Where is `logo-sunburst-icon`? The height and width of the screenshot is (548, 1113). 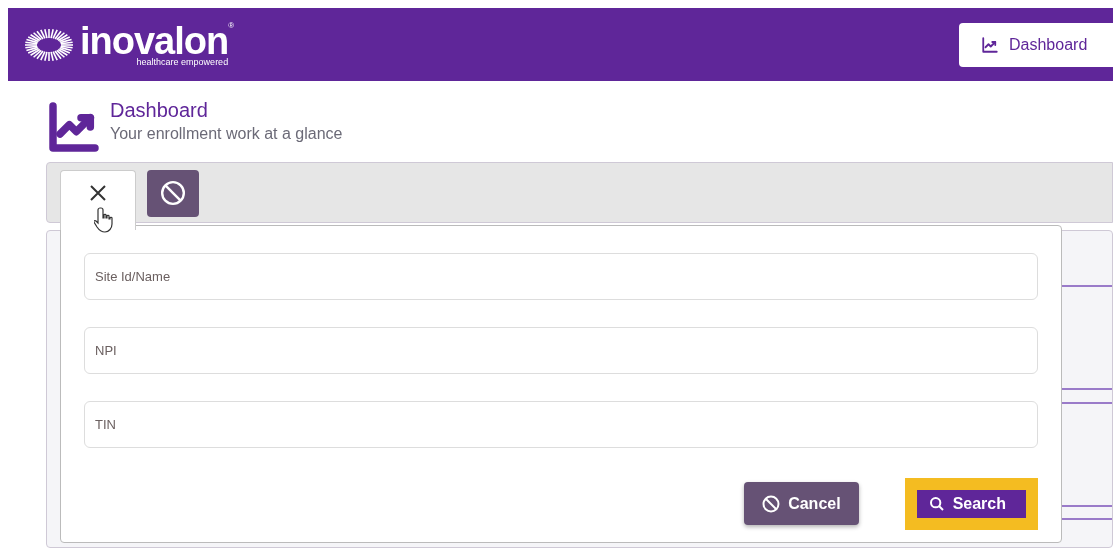 logo-sunburst-icon is located at coordinates (49, 44).